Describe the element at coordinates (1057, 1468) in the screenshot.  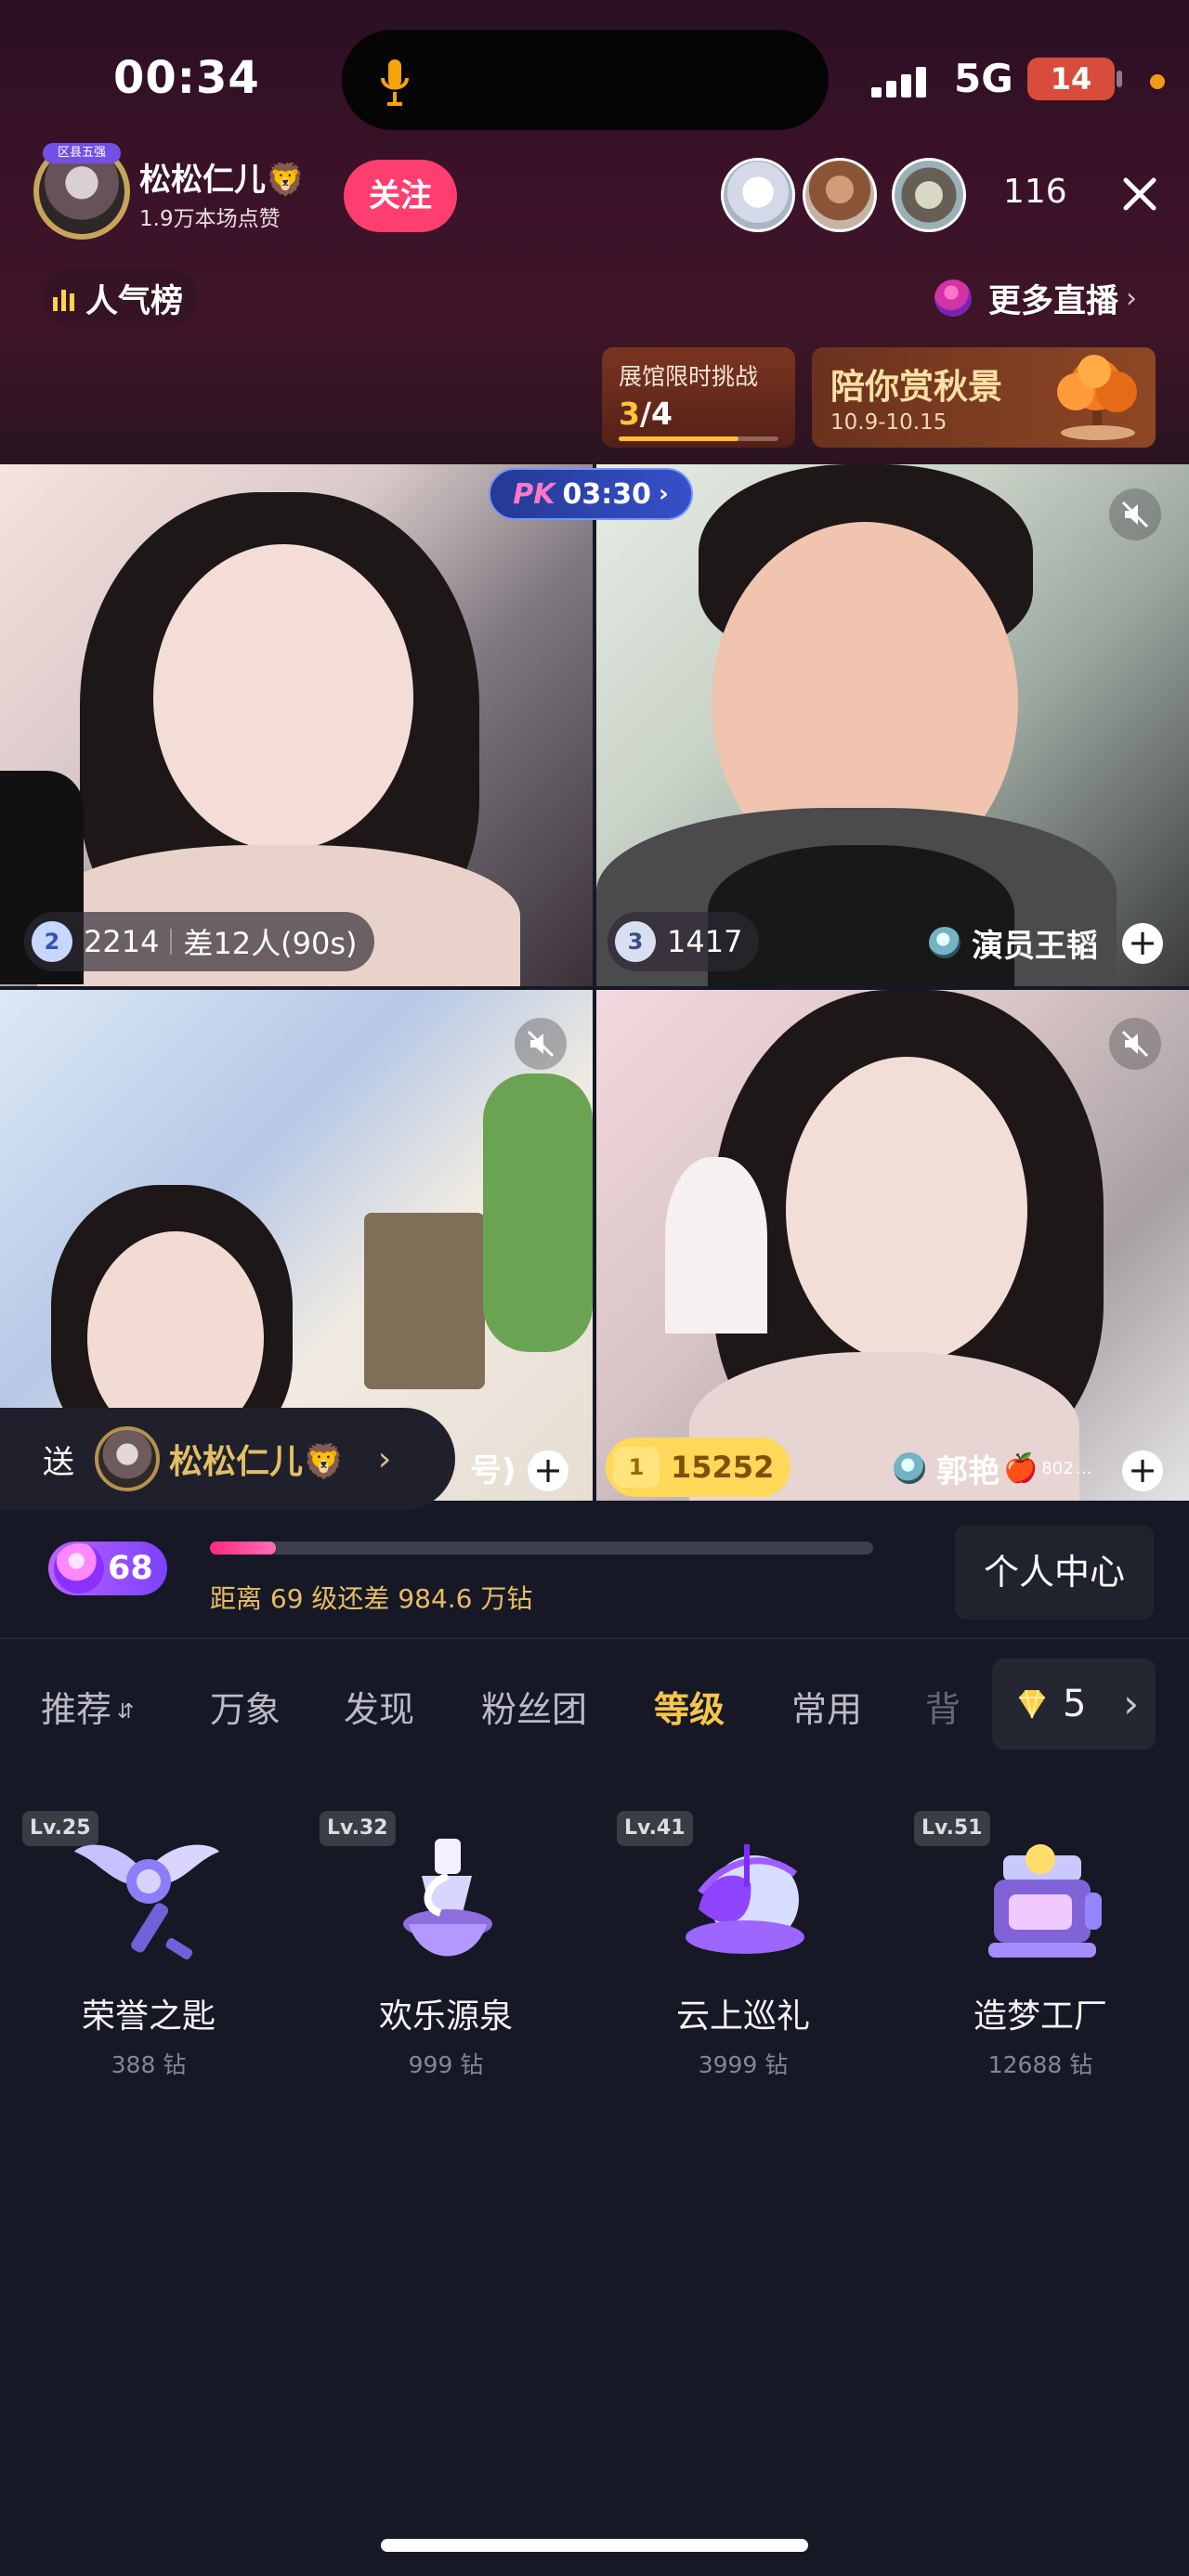
I see `streamer-extra: 802` at that location.